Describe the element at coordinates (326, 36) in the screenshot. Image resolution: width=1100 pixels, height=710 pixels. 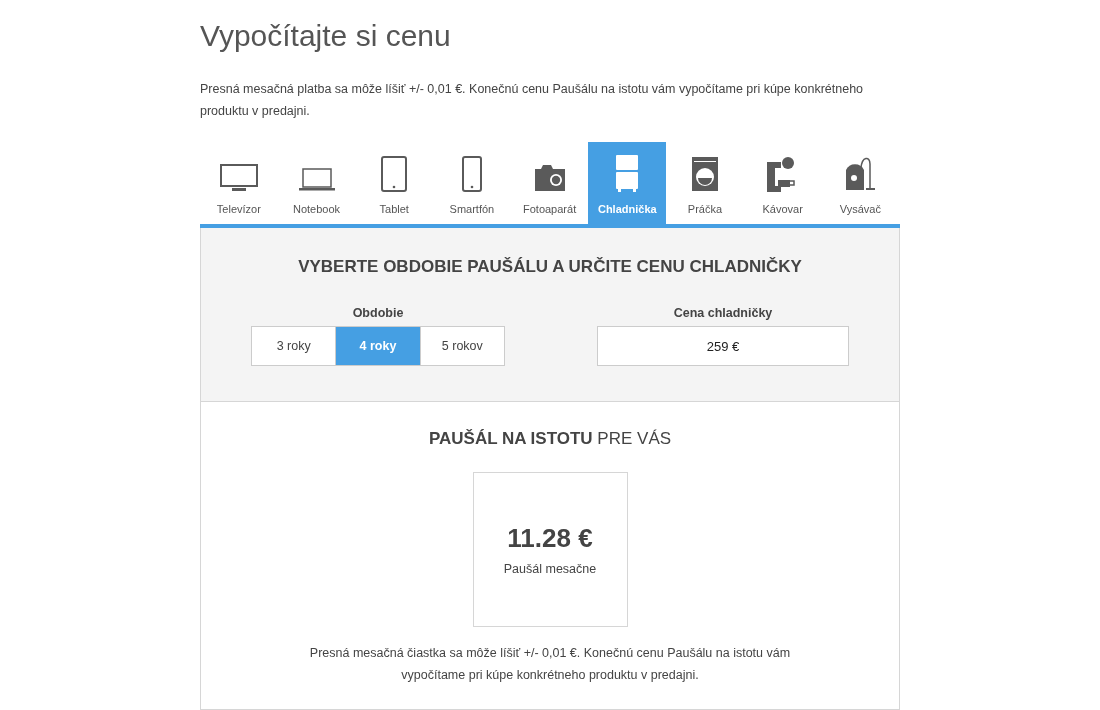
I see `page-title: Vypočítajte si cenu` at that location.